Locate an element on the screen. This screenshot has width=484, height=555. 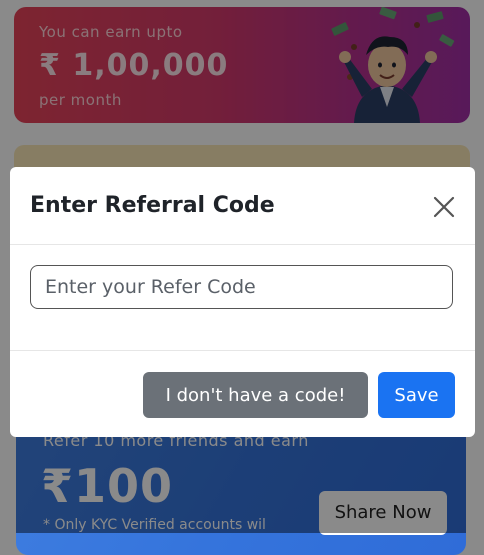
save-button: Save is located at coordinates (416, 395).